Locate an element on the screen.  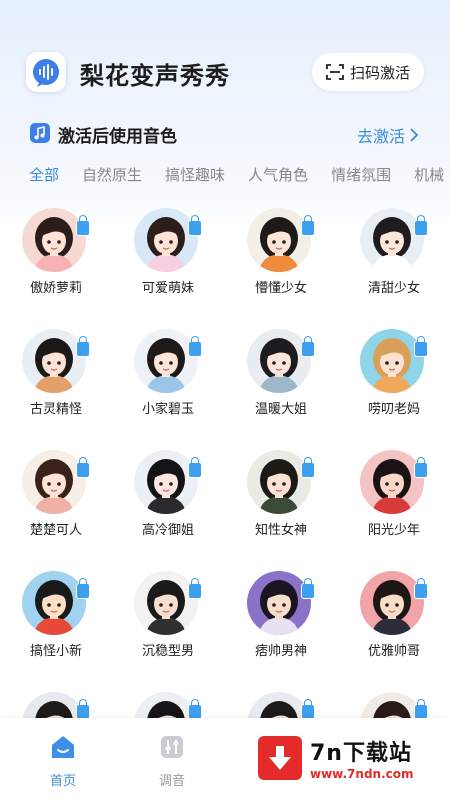
tab-funny: 搞怪趣味 is located at coordinates (195, 175).